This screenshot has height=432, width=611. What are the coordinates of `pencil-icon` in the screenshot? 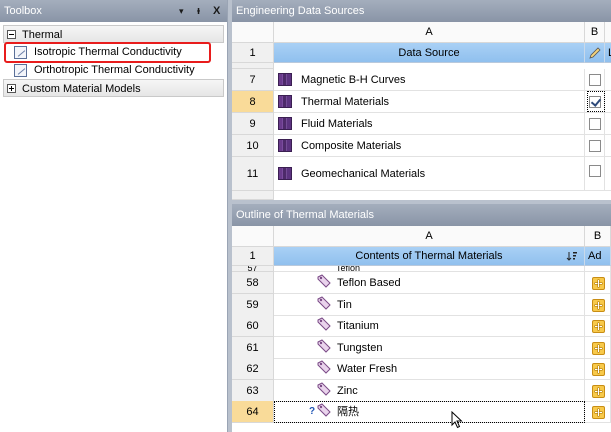 It's located at (594, 53).